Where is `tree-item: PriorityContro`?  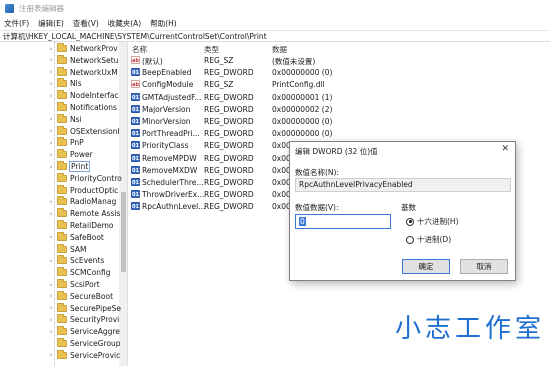
tree-item: PriorityContro is located at coordinates (84, 178).